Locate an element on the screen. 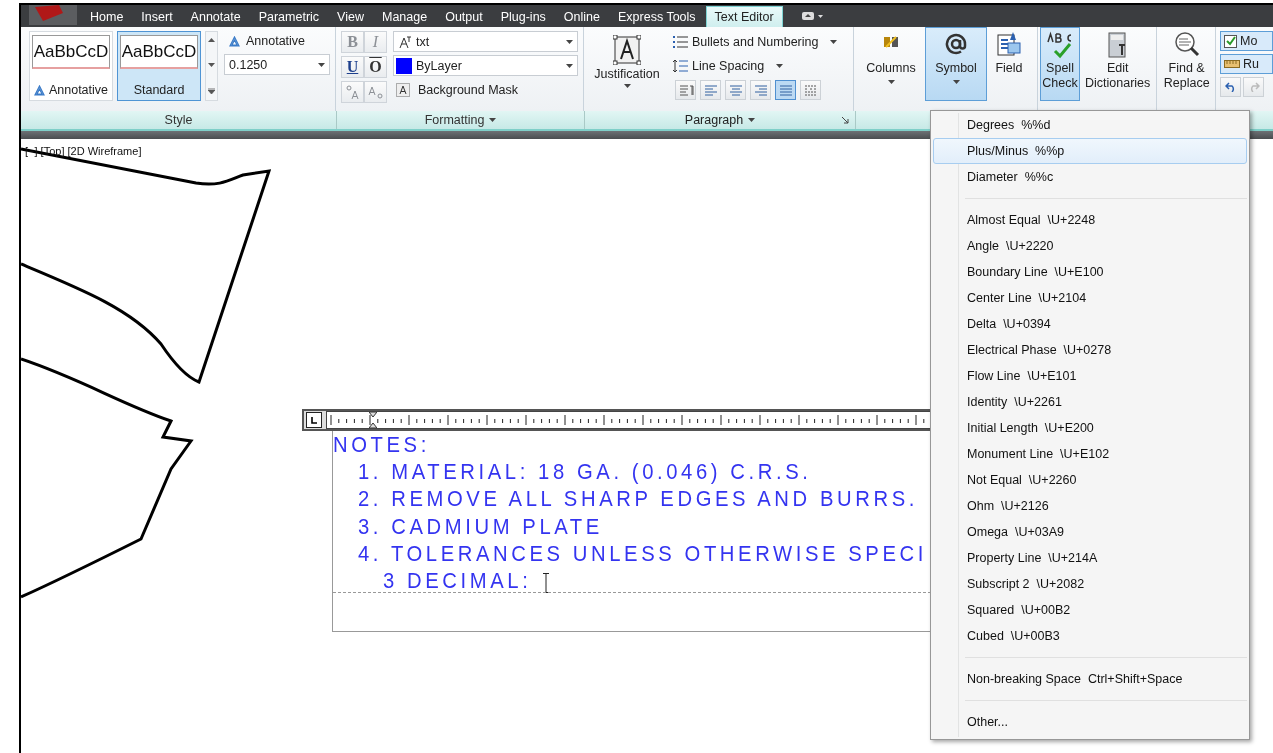 The width and height of the screenshot is (1273, 753). menu-item: Delta \U+0394 is located at coordinates (1090, 324).